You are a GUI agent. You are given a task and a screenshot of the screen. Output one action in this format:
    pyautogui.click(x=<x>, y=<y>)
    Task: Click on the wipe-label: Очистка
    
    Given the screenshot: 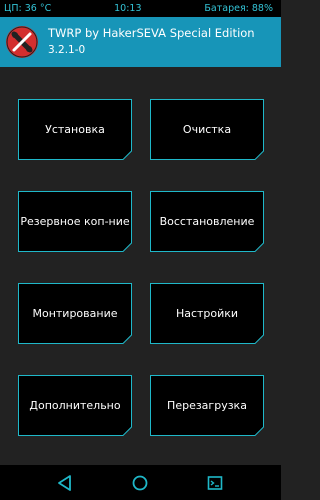 What is the action you would take?
    pyautogui.click(x=207, y=129)
    